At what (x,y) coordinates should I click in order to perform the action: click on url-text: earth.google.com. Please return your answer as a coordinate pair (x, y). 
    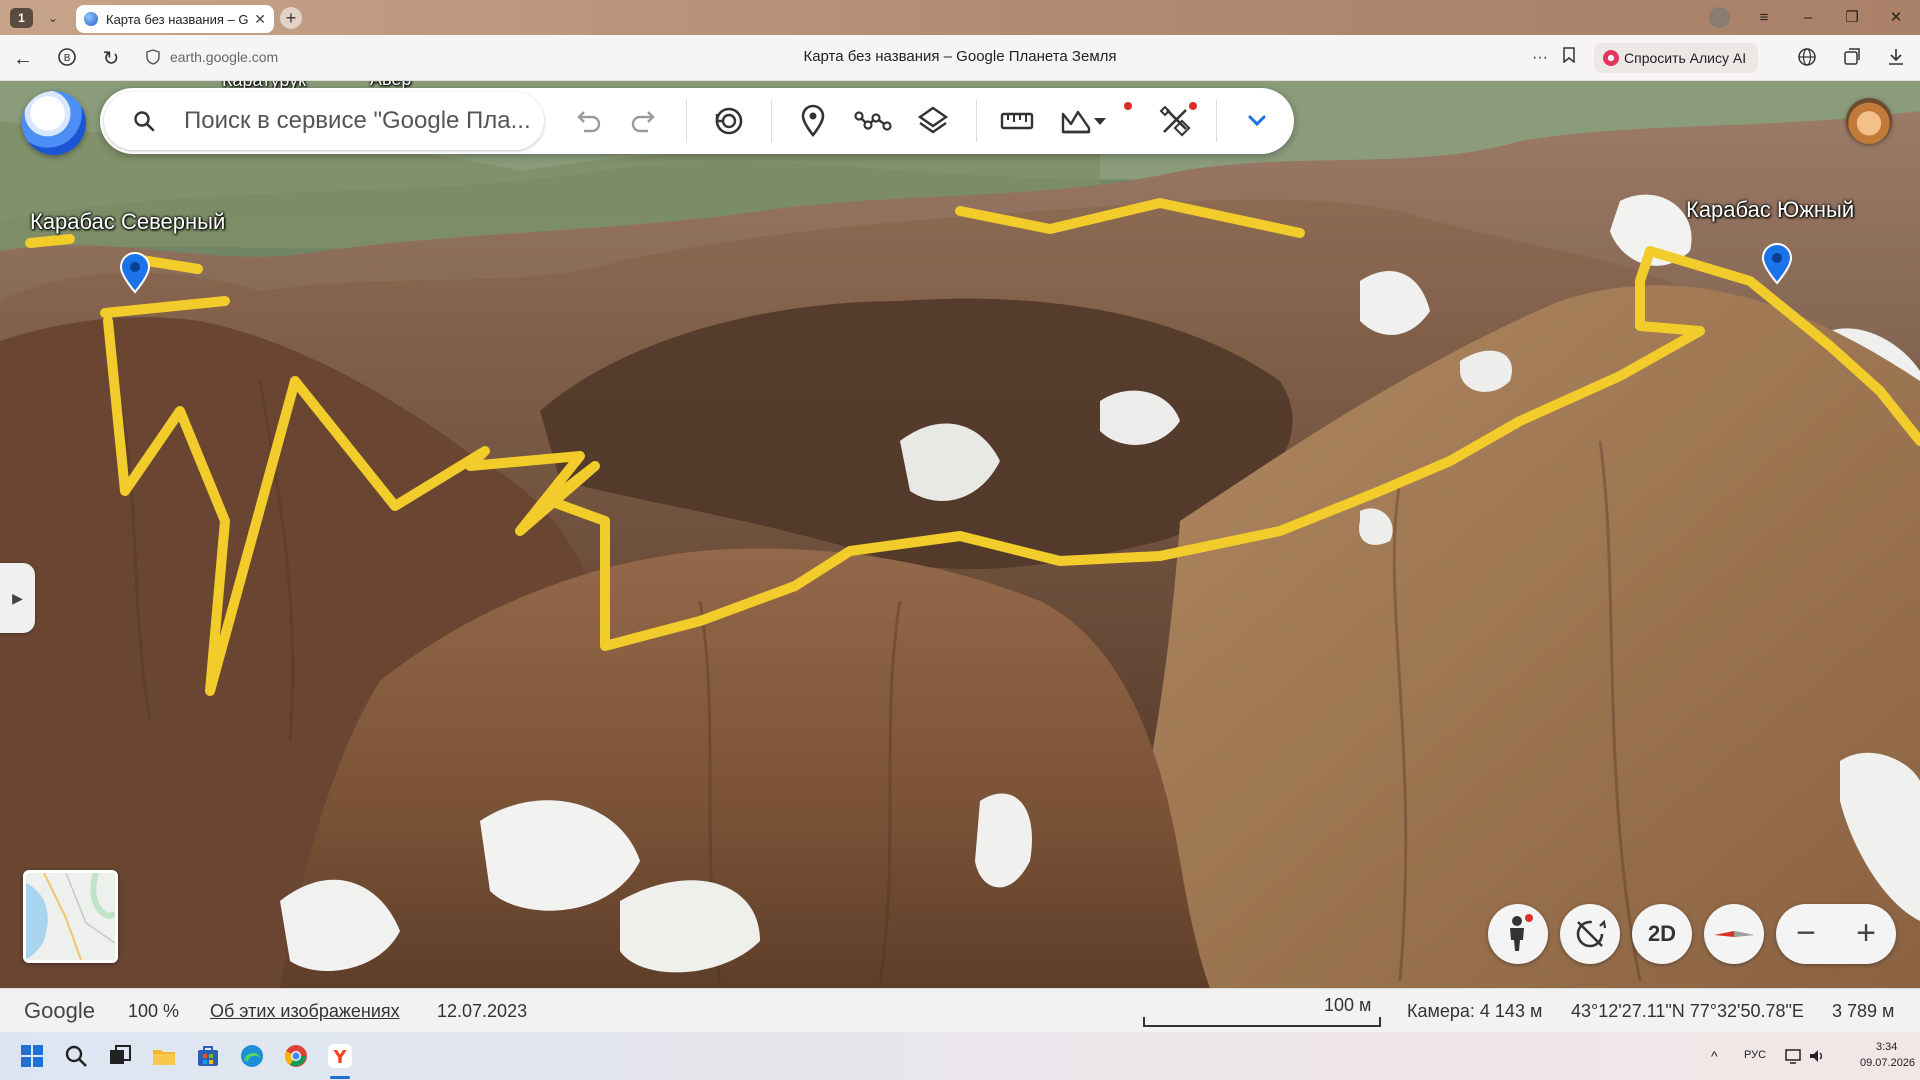
    Looking at the image, I should click on (224, 57).